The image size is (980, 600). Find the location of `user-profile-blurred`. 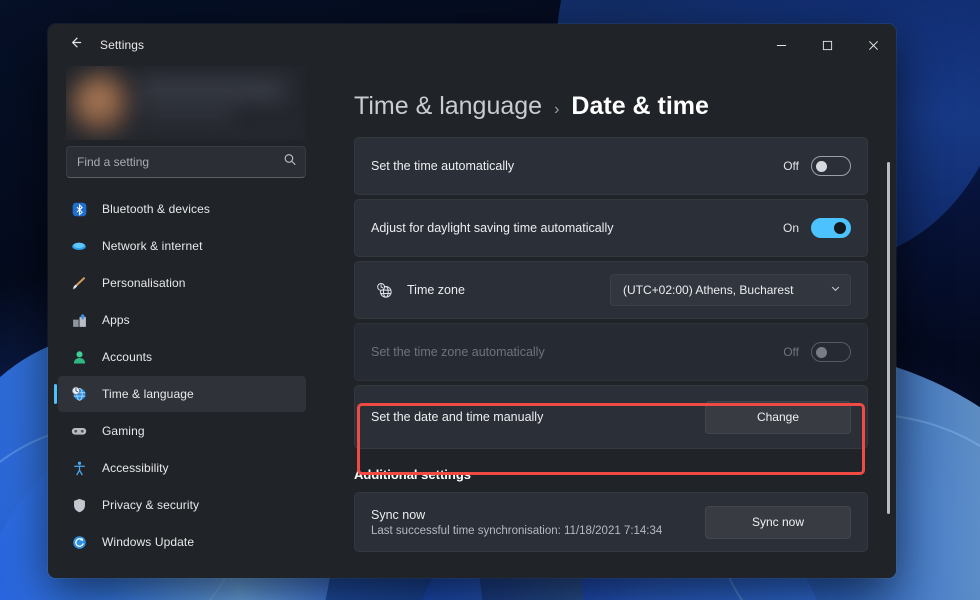

user-profile-blurred is located at coordinates (186, 103).